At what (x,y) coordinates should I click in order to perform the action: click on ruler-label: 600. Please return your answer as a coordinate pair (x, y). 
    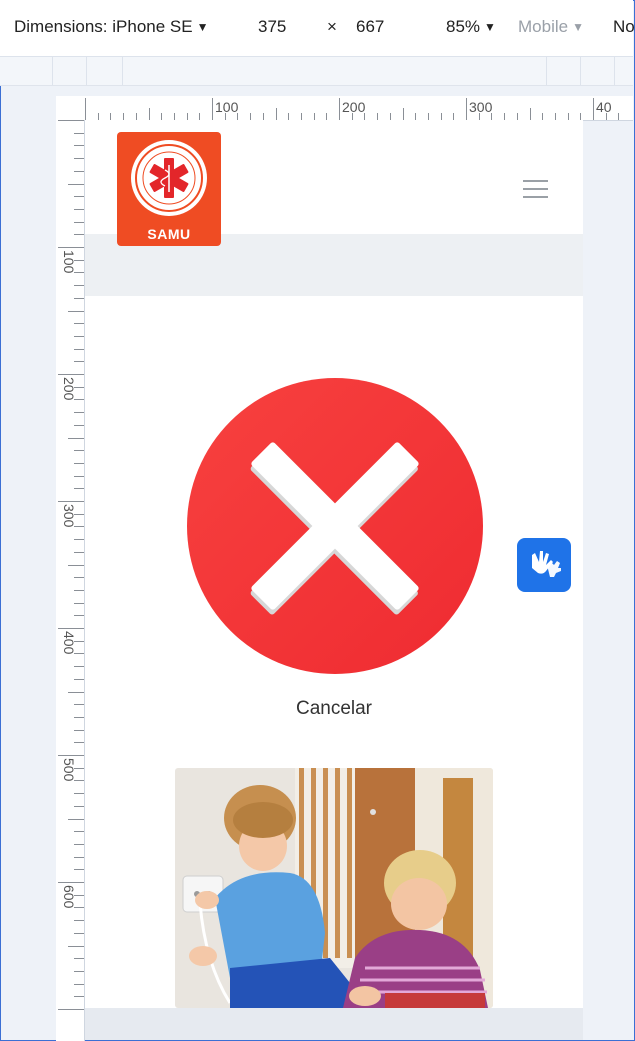
    Looking at the image, I should click on (69, 897).